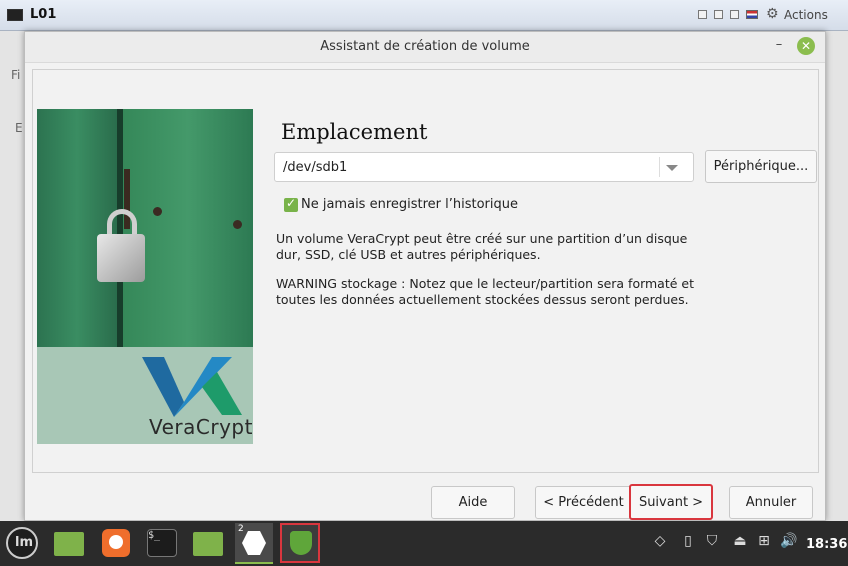  I want to click on dialog-titlebar: Assistant de création de volume – ✕, so click(425, 47).